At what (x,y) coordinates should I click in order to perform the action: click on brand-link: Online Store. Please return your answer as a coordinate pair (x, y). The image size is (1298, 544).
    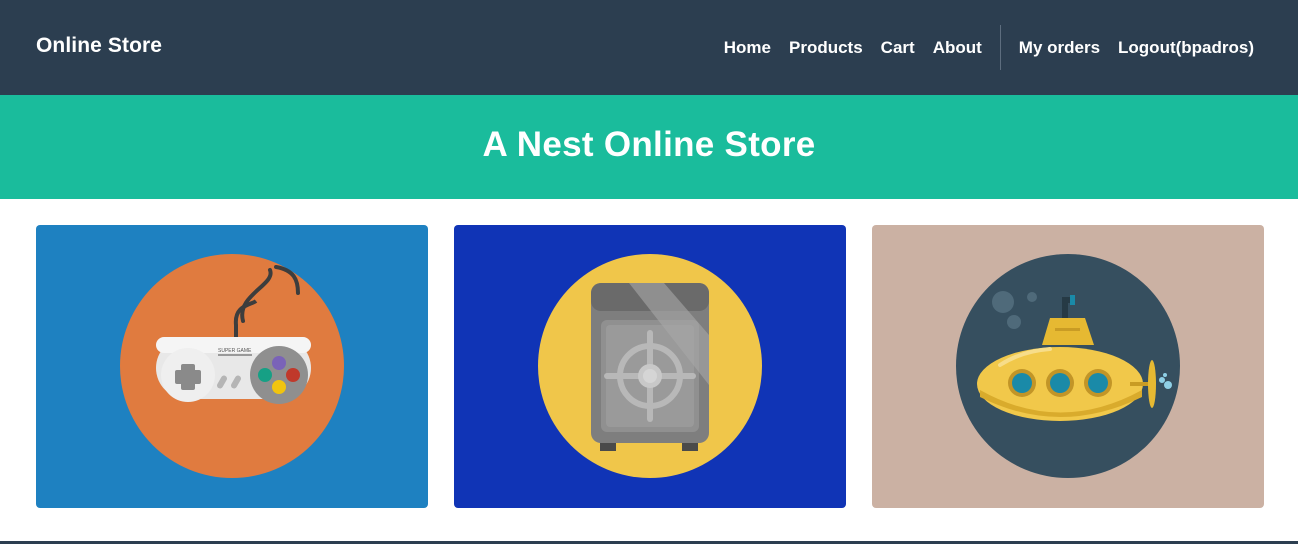
    Looking at the image, I should click on (99, 46).